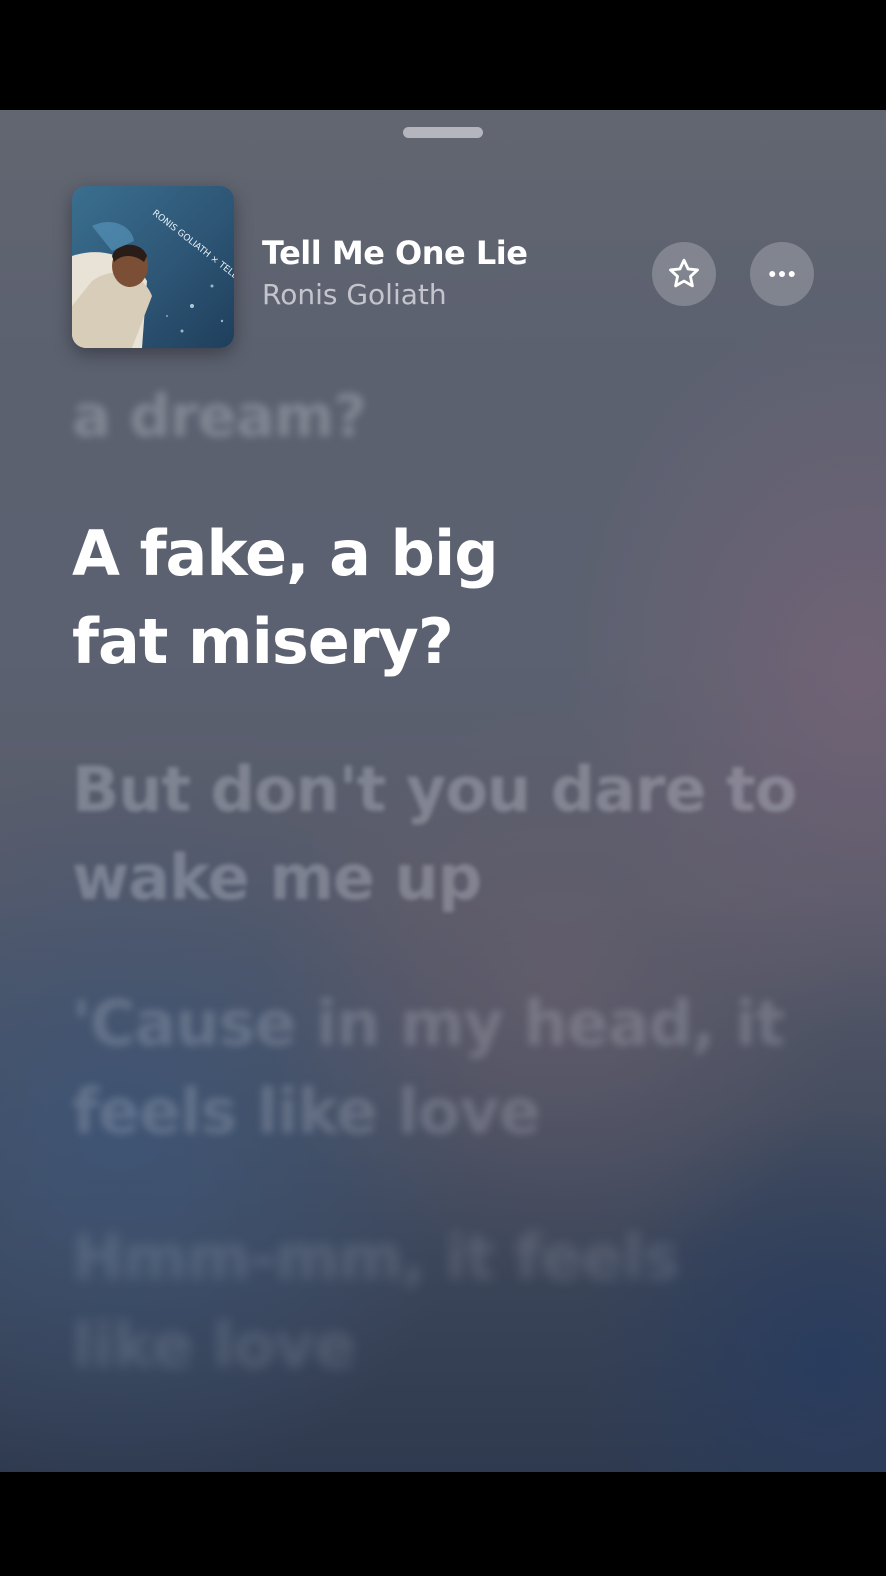 The image size is (886, 1576). I want to click on ellipsis-icon, so click(782, 274).